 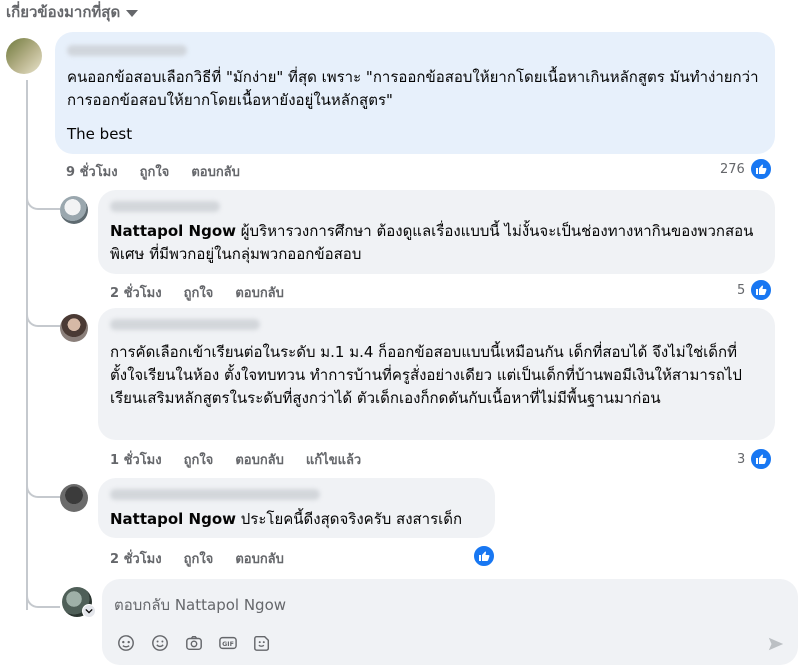 I want to click on reaction-count-value: 276, so click(x=732, y=169).